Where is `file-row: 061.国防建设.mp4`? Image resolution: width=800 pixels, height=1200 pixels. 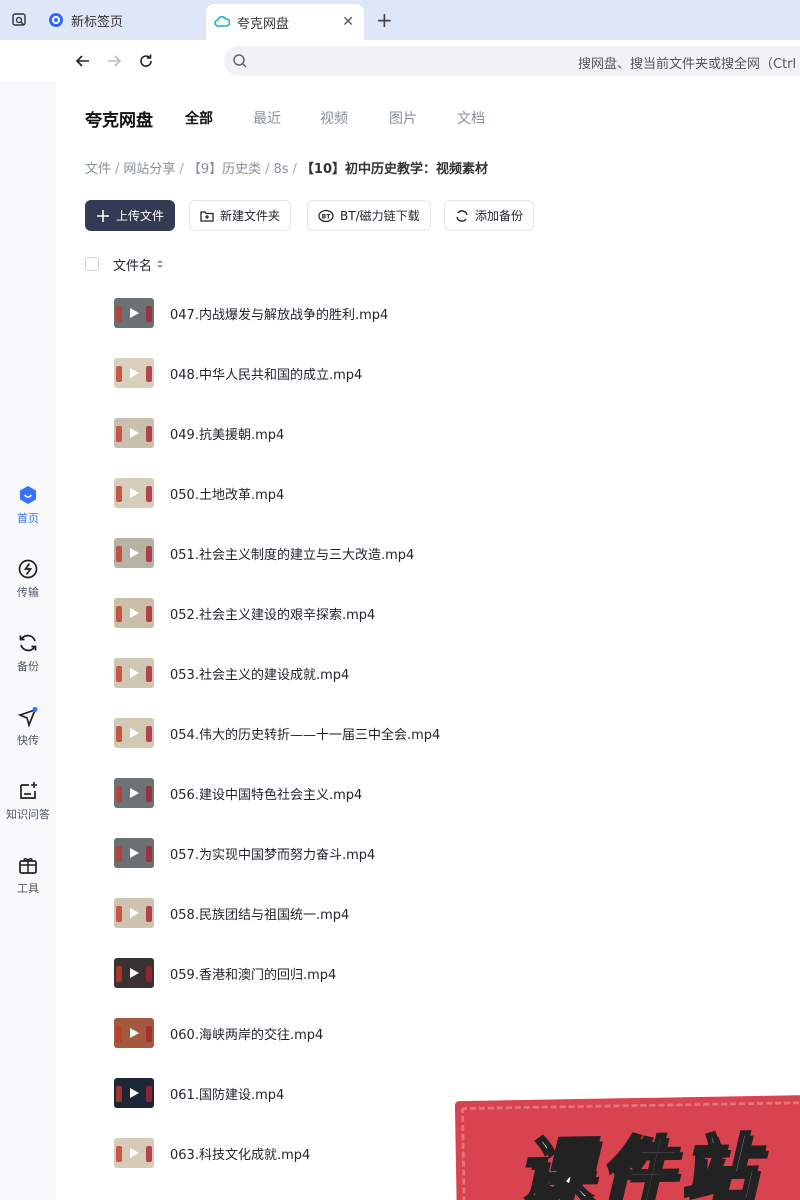
file-row: 061.国防建设.mp4 is located at coordinates (199, 1093).